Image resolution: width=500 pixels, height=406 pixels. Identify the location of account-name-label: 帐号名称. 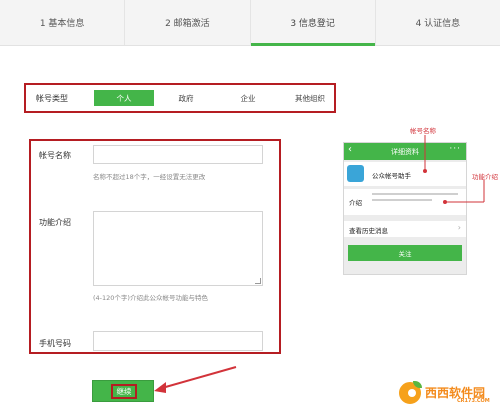
(55, 155).